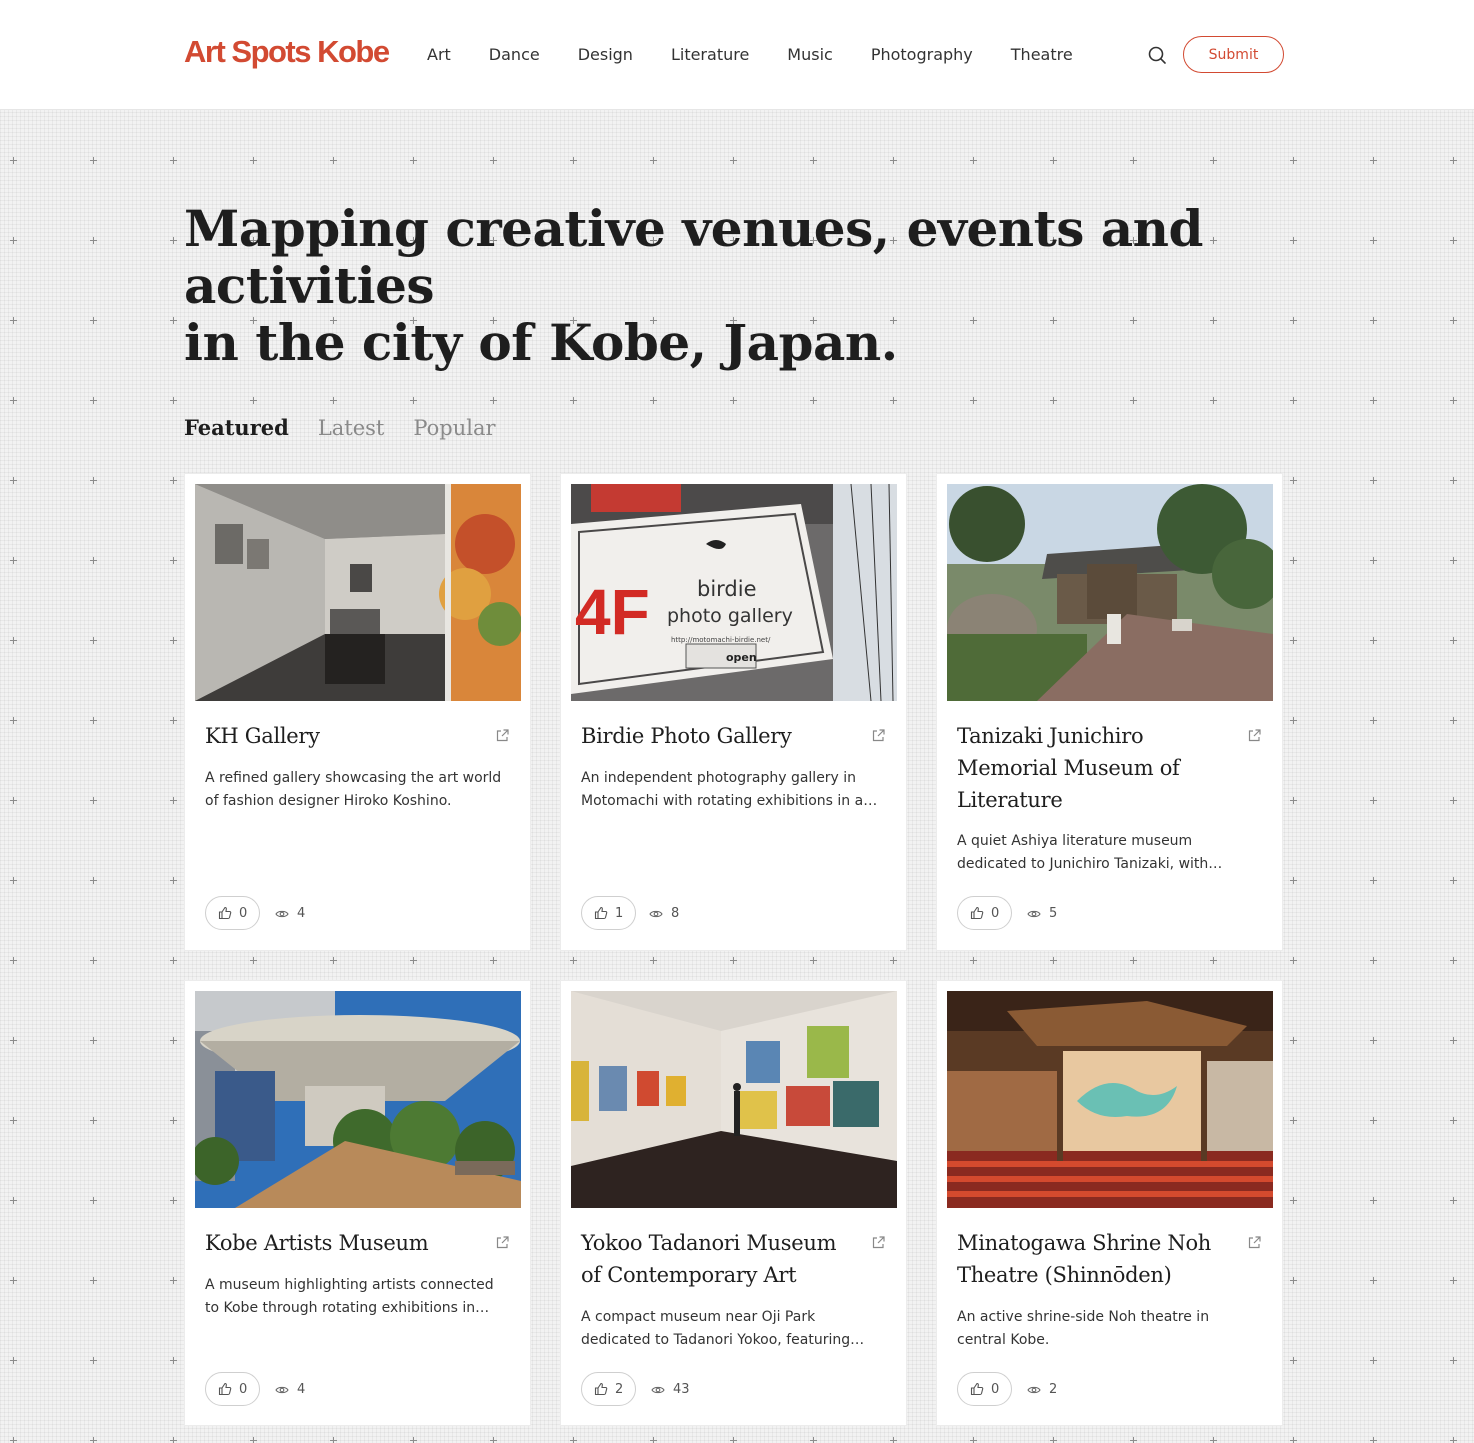 The height and width of the screenshot is (1443, 1474). I want to click on sign-status: open, so click(741, 657).